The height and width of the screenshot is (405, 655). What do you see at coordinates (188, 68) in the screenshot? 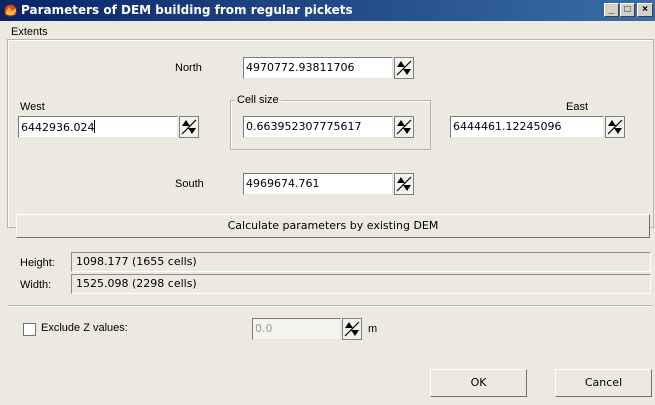
I see `north-label: North` at bounding box center [188, 68].